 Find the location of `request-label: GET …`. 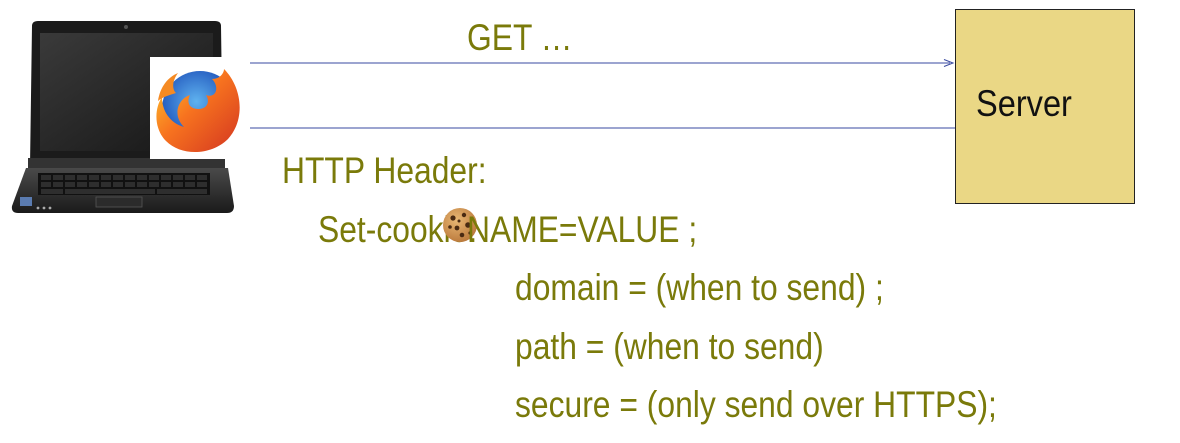

request-label: GET … is located at coordinates (520, 37).